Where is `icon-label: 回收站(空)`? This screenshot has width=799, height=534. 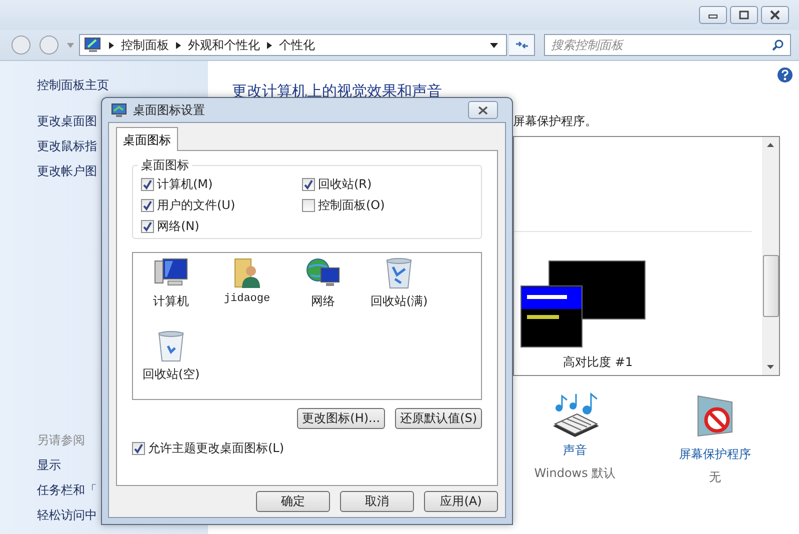 icon-label: 回收站(空) is located at coordinates (171, 374).